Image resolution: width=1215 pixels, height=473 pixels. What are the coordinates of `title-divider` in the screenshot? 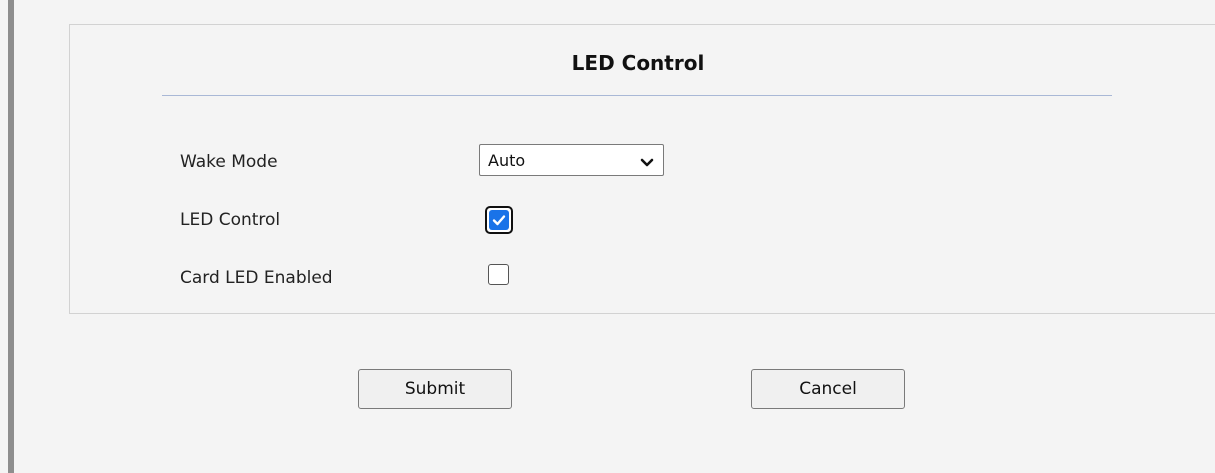 It's located at (637, 95).